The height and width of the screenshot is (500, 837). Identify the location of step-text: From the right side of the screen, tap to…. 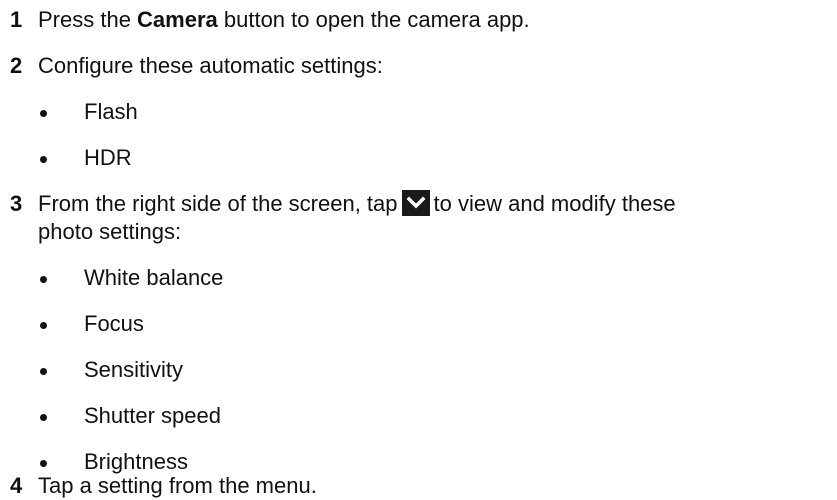
(357, 204).